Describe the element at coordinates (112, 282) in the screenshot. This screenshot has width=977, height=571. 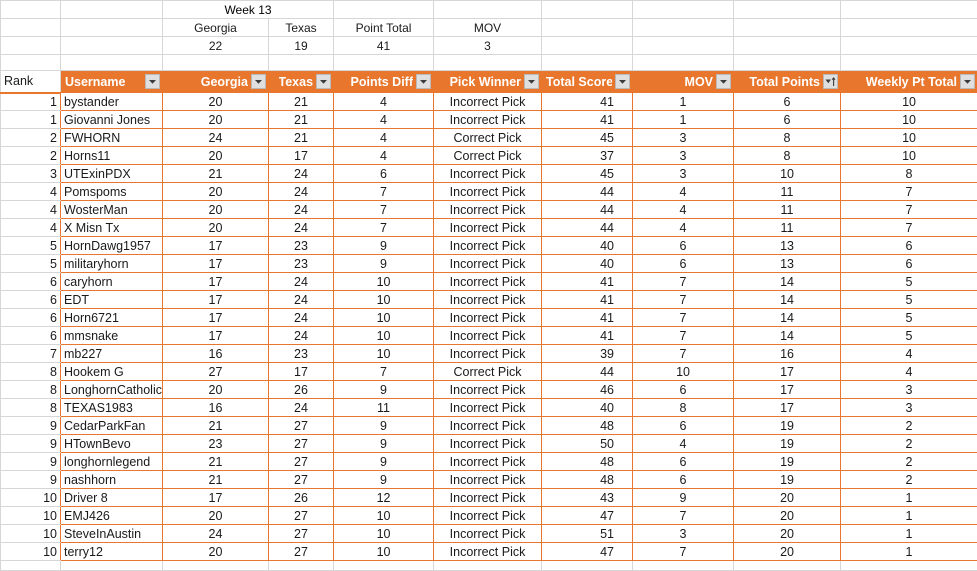
I see `cell-username: caryhorn` at that location.